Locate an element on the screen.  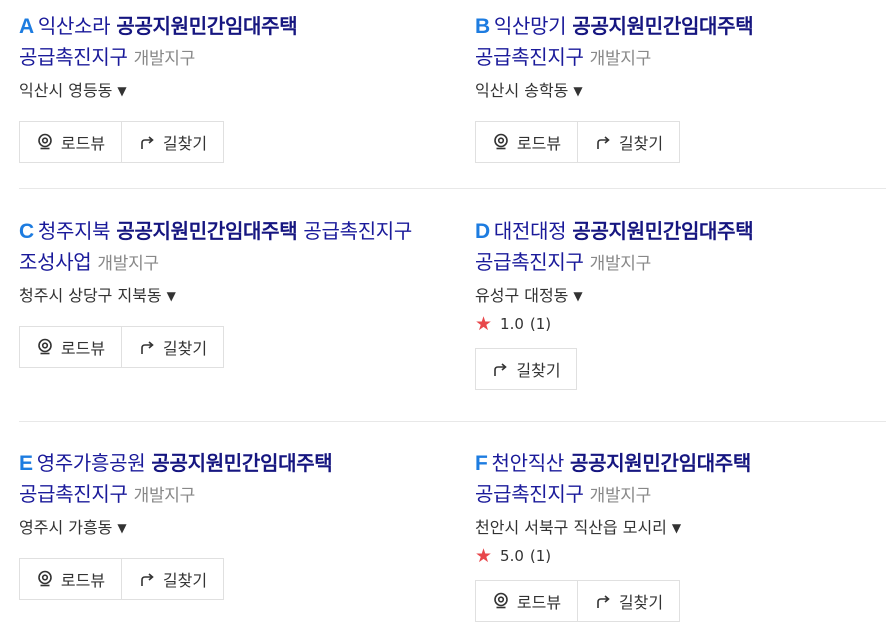
address-text: 익산시 송학동 is located at coordinates (522, 90).